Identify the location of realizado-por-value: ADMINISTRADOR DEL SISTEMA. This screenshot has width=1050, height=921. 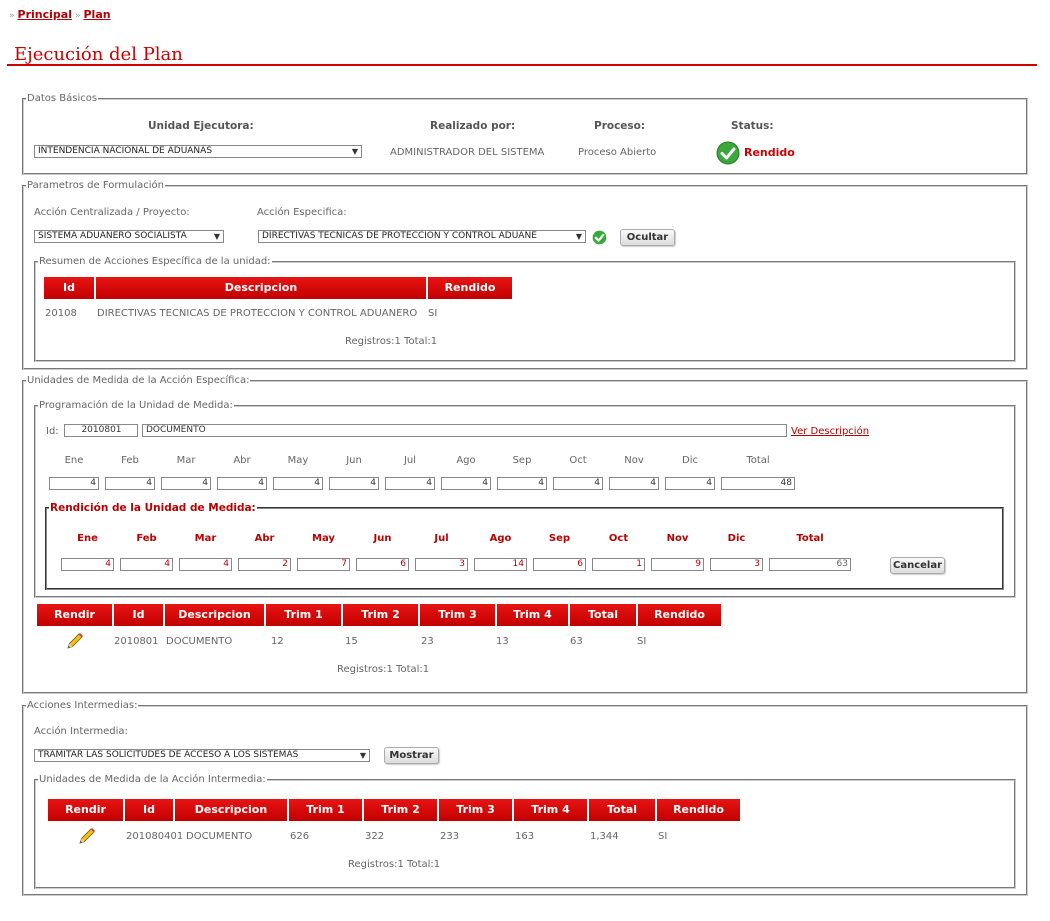
(467, 152).